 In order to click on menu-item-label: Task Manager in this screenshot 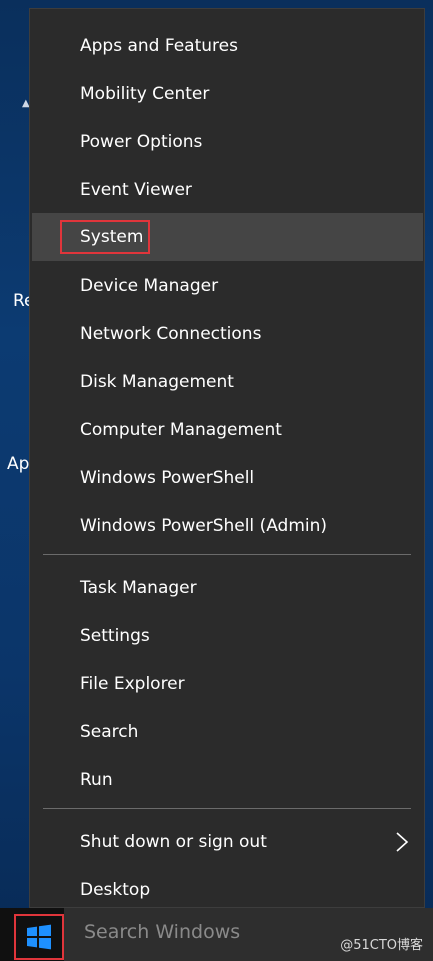, I will do `click(138, 588)`.